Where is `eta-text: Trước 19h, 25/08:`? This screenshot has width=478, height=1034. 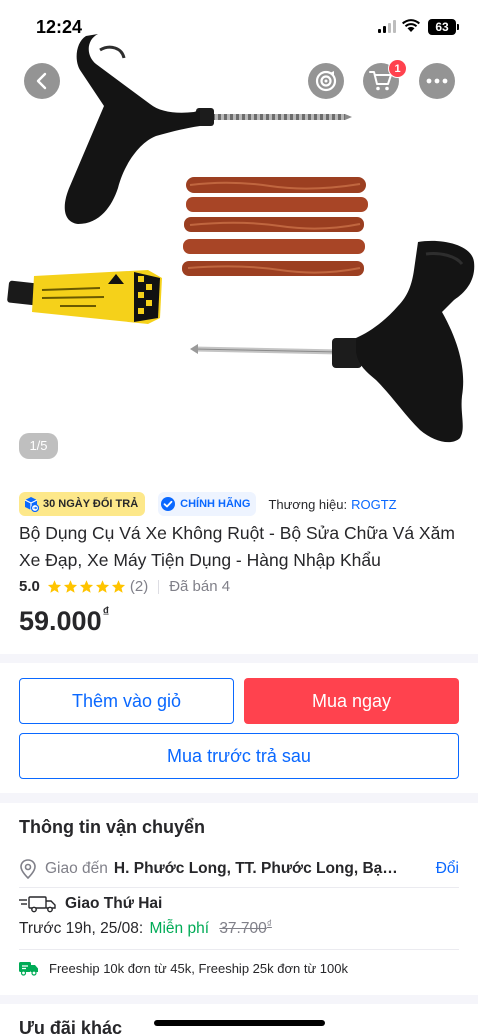 eta-text: Trước 19h, 25/08: is located at coordinates (81, 929).